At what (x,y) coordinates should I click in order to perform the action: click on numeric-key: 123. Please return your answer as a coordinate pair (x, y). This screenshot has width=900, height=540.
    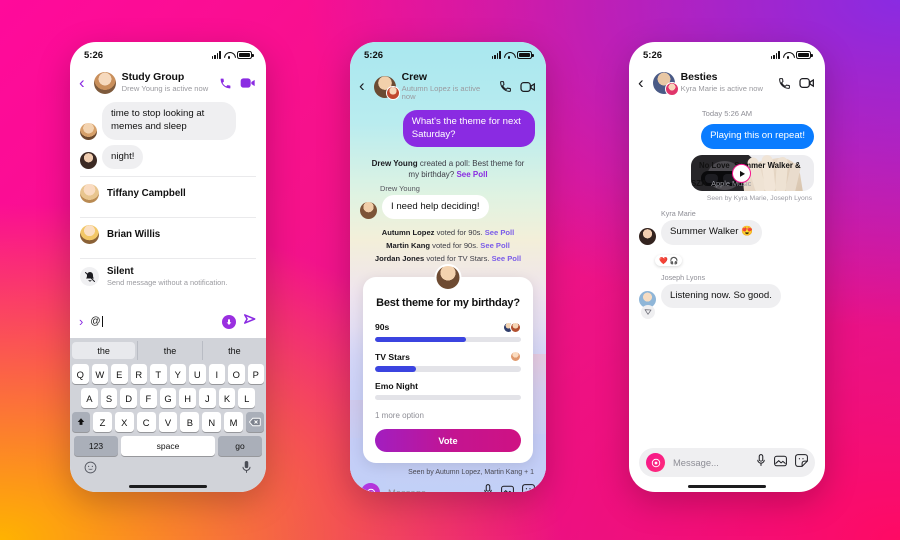
    Looking at the image, I should click on (96, 446).